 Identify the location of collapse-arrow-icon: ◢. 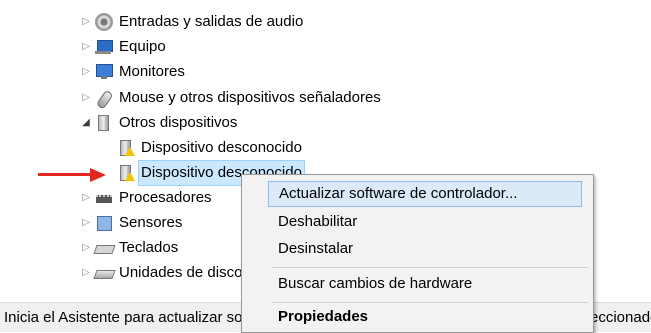
(86, 123).